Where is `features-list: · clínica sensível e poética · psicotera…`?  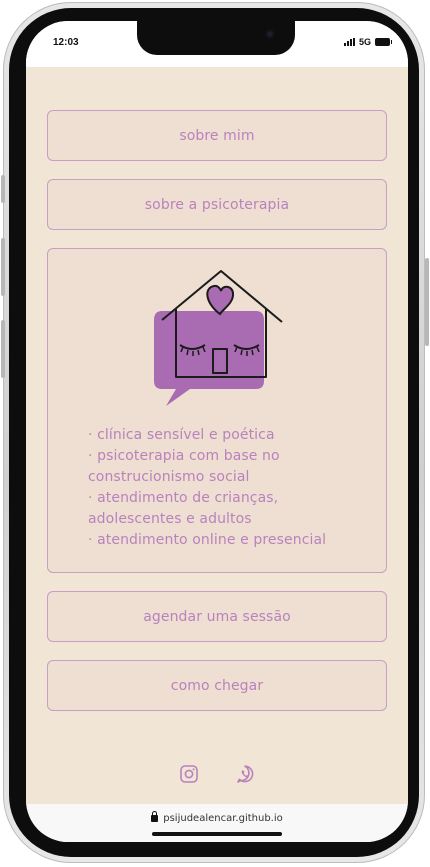
features-list: · clínica sensível e poética · psicotera… is located at coordinates (224, 488).